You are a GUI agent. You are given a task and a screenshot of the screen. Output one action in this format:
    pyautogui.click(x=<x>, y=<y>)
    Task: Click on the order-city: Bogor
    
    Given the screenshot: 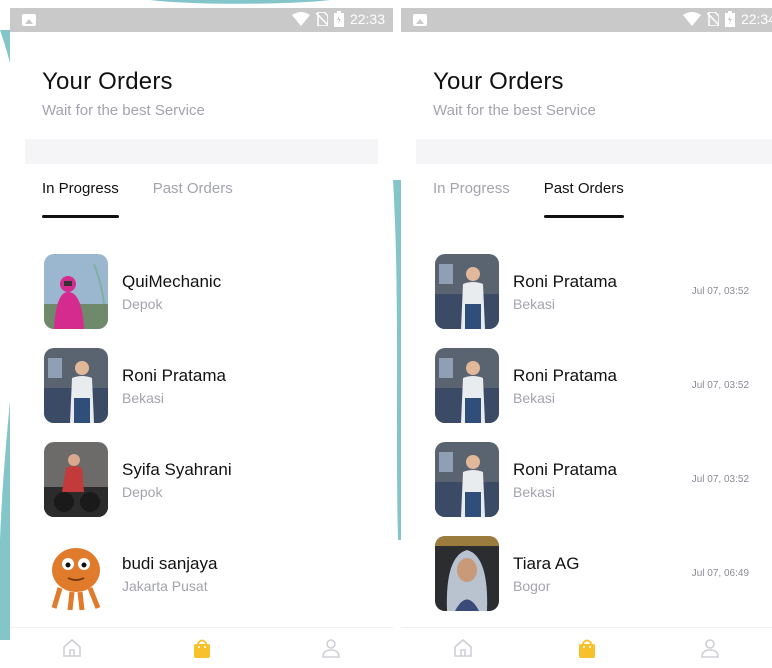 What is the action you would take?
    pyautogui.click(x=532, y=586)
    